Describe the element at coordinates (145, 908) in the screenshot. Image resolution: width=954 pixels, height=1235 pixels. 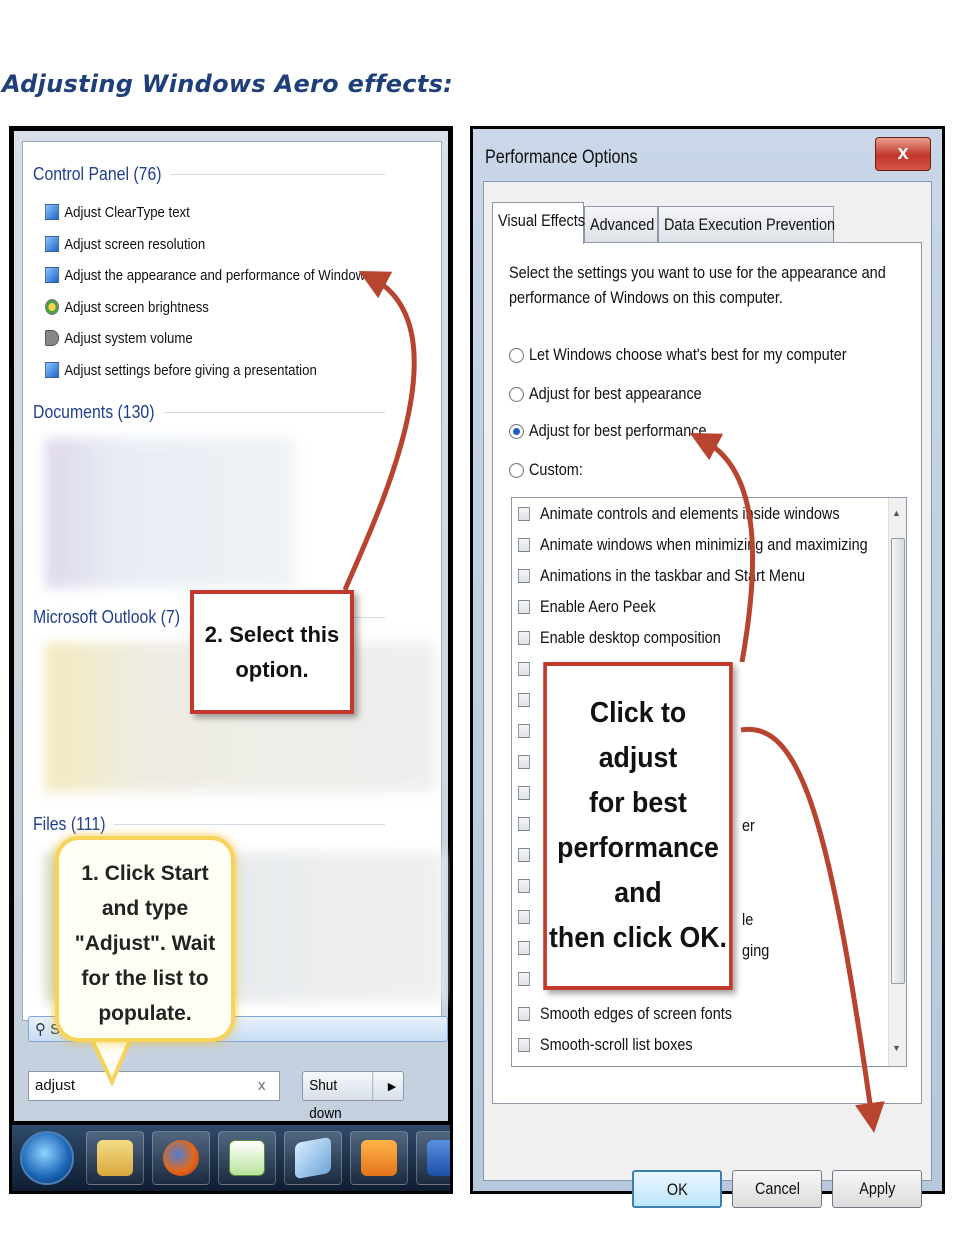
I see `callout-line: and type` at that location.